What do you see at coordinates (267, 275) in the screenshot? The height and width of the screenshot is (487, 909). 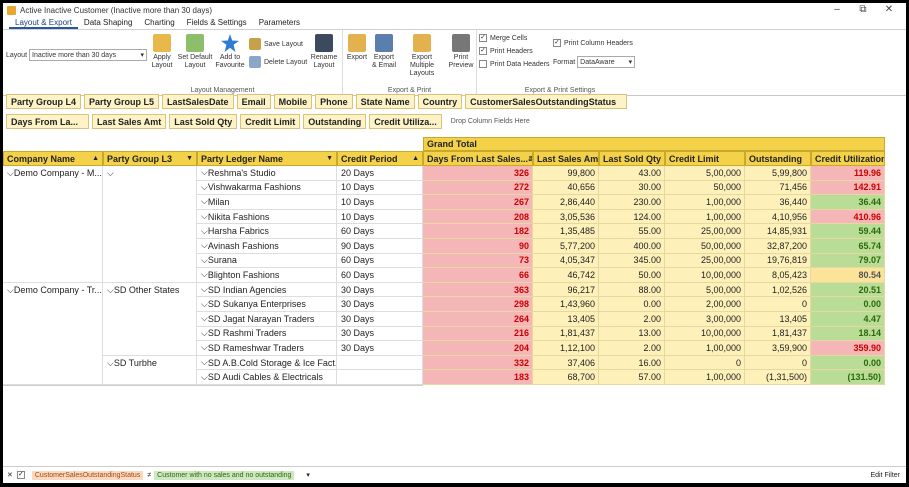 I see `party-ledger-cell: ⌵ Blighton Fashions` at bounding box center [267, 275].